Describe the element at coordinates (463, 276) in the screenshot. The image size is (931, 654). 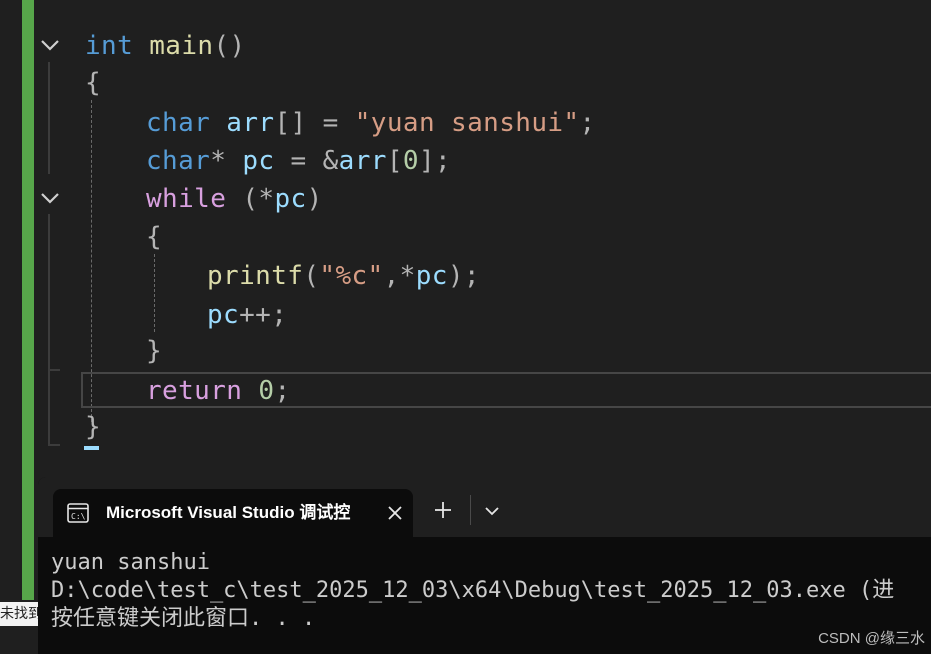
I see `code-token: );` at that location.